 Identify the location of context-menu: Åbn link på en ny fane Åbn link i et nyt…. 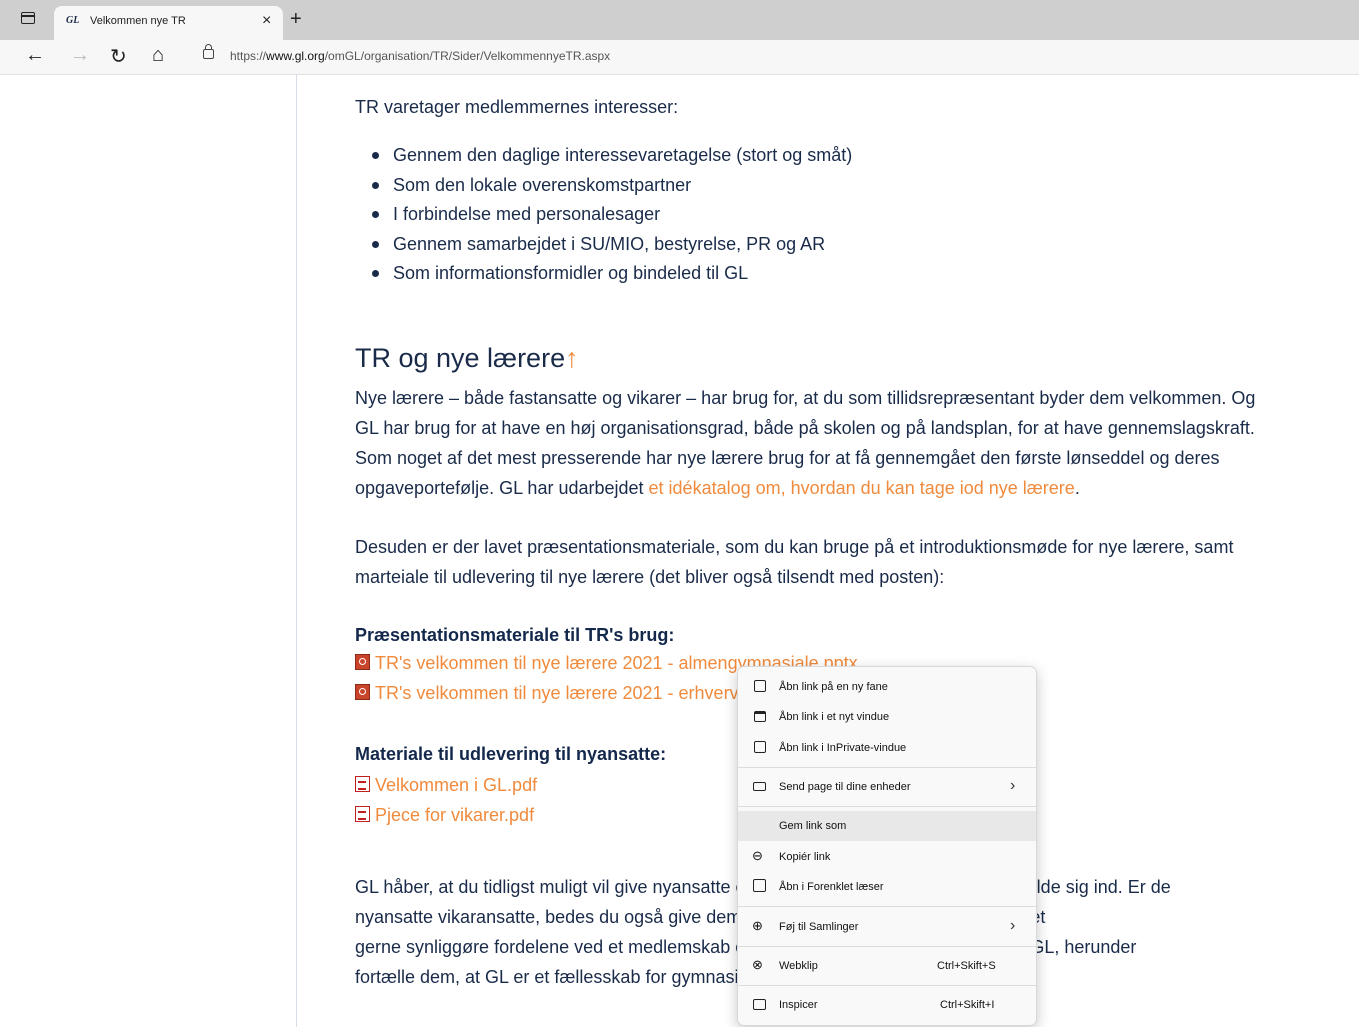
(887, 846).